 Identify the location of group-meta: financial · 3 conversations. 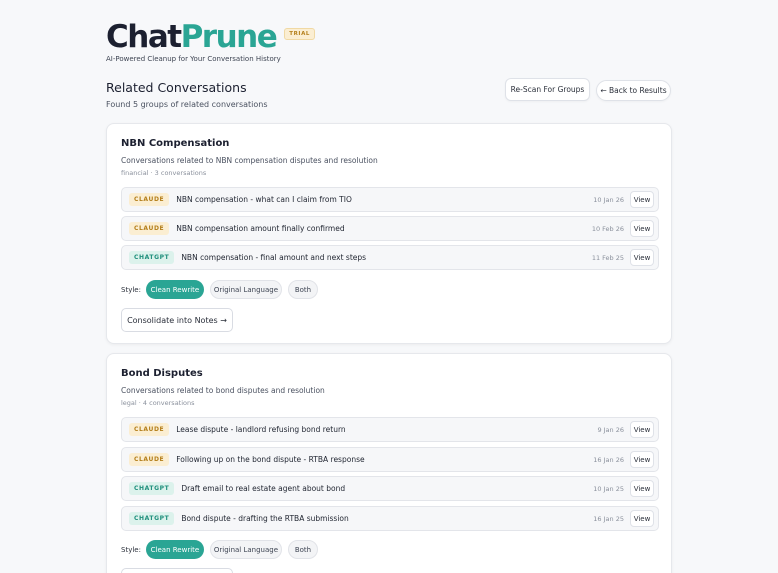
(164, 173).